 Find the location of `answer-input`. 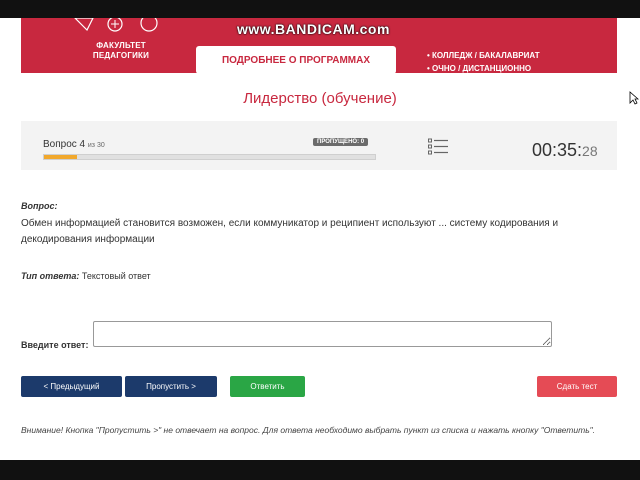

answer-input is located at coordinates (322, 334).